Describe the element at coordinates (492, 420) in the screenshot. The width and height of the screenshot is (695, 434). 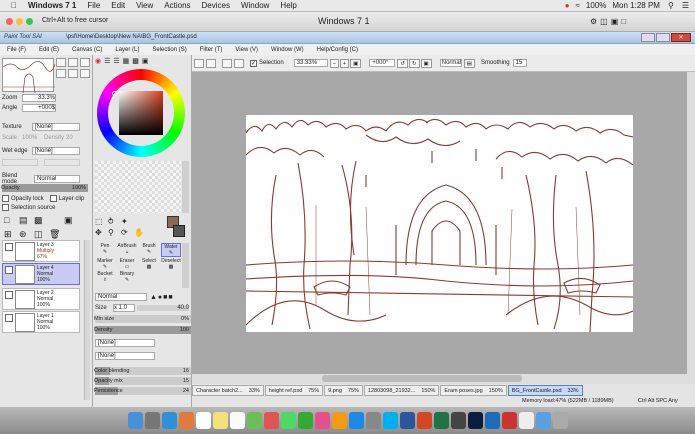
I see `windows-vm-icon` at that location.